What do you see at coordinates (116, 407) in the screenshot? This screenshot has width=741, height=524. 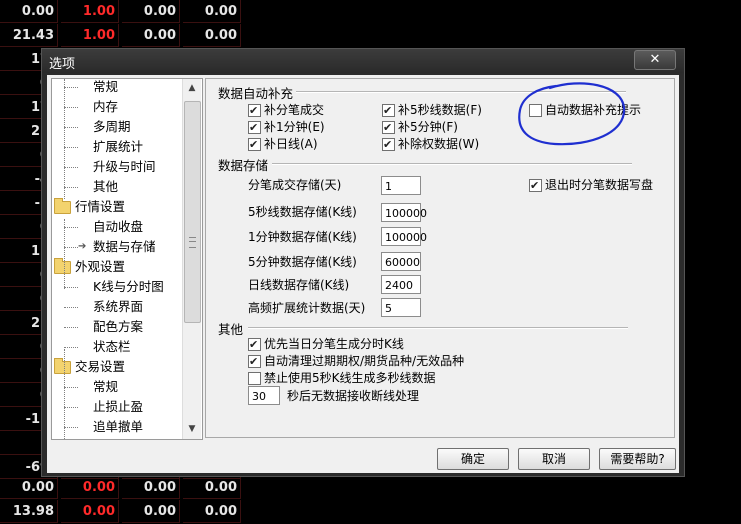 I see `tree-item: 止损止盈` at bounding box center [116, 407].